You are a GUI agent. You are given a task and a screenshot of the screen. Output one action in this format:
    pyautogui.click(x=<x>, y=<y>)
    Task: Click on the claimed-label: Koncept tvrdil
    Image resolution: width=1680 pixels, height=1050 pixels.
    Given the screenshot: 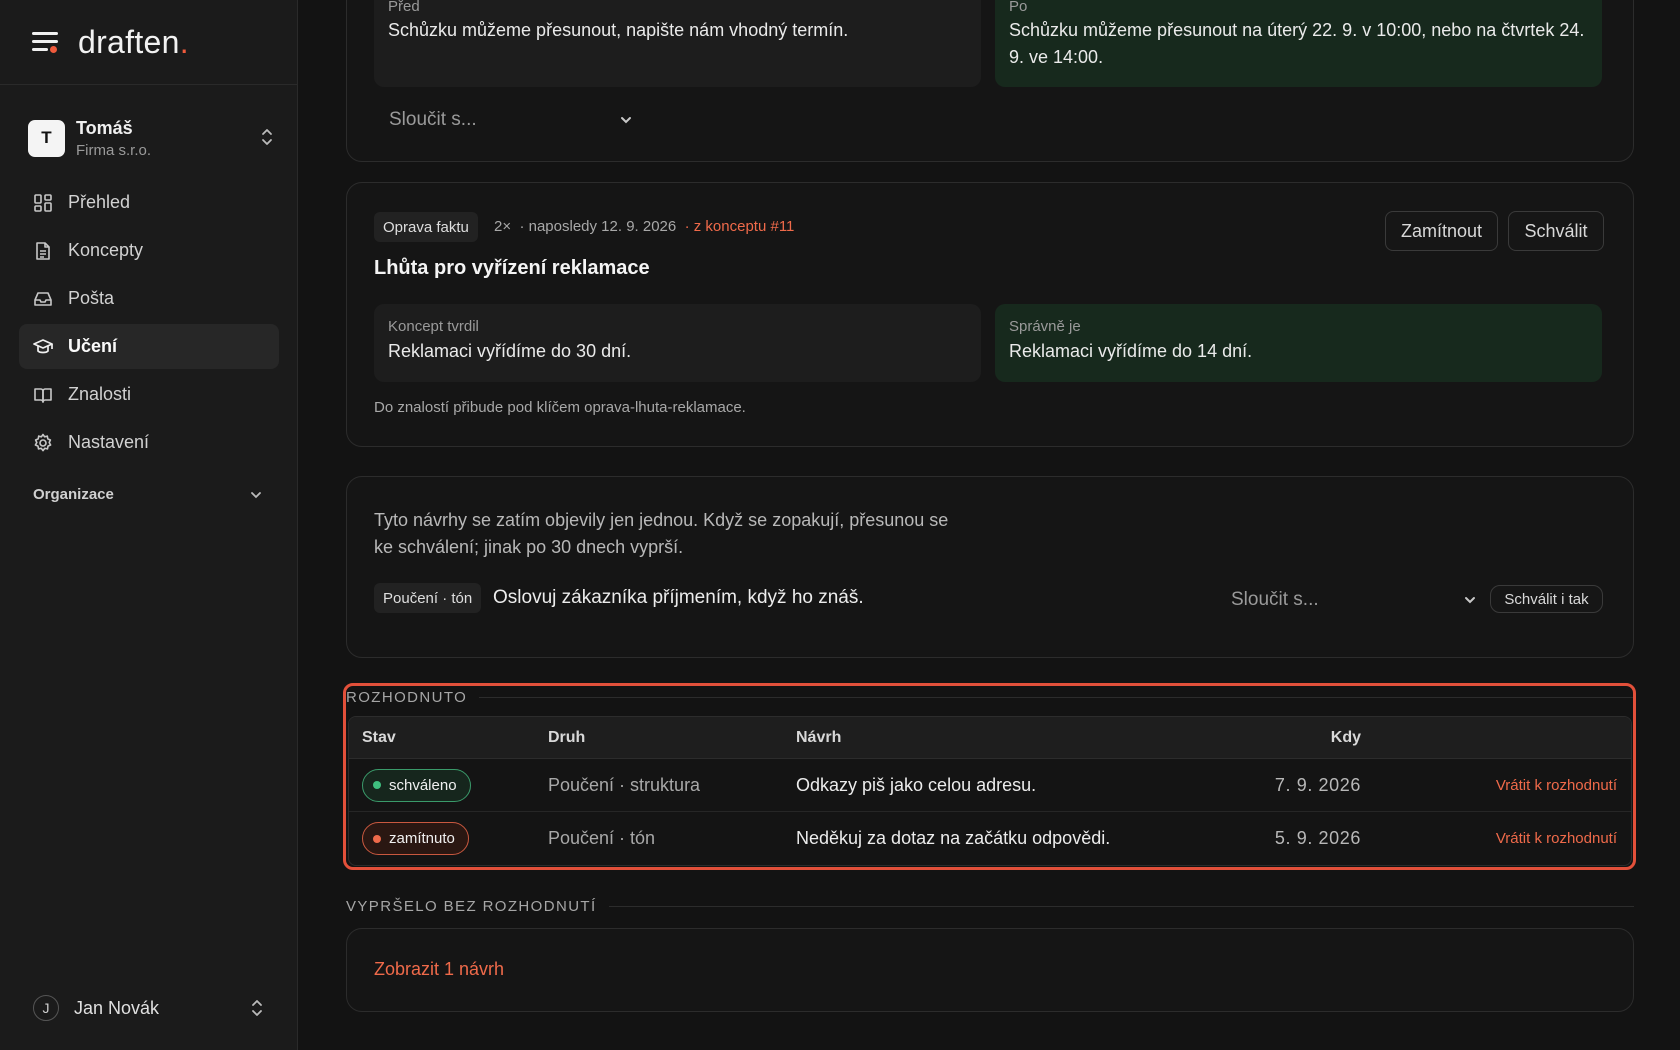 What is the action you would take?
    pyautogui.click(x=433, y=326)
    